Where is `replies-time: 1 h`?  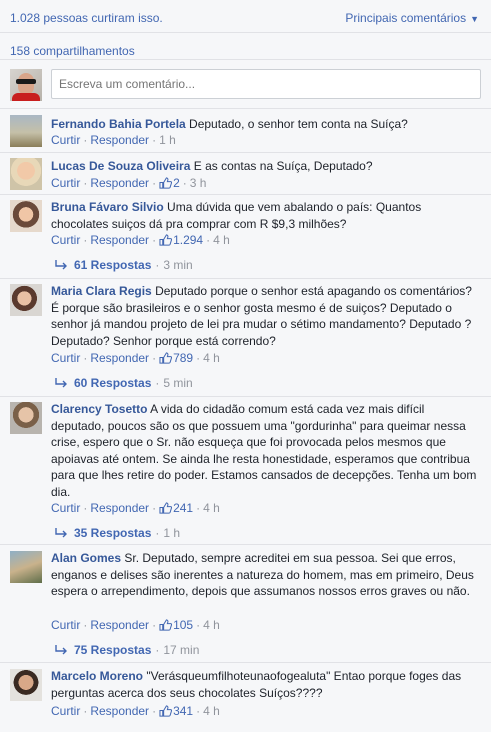 replies-time: 1 h is located at coordinates (172, 533).